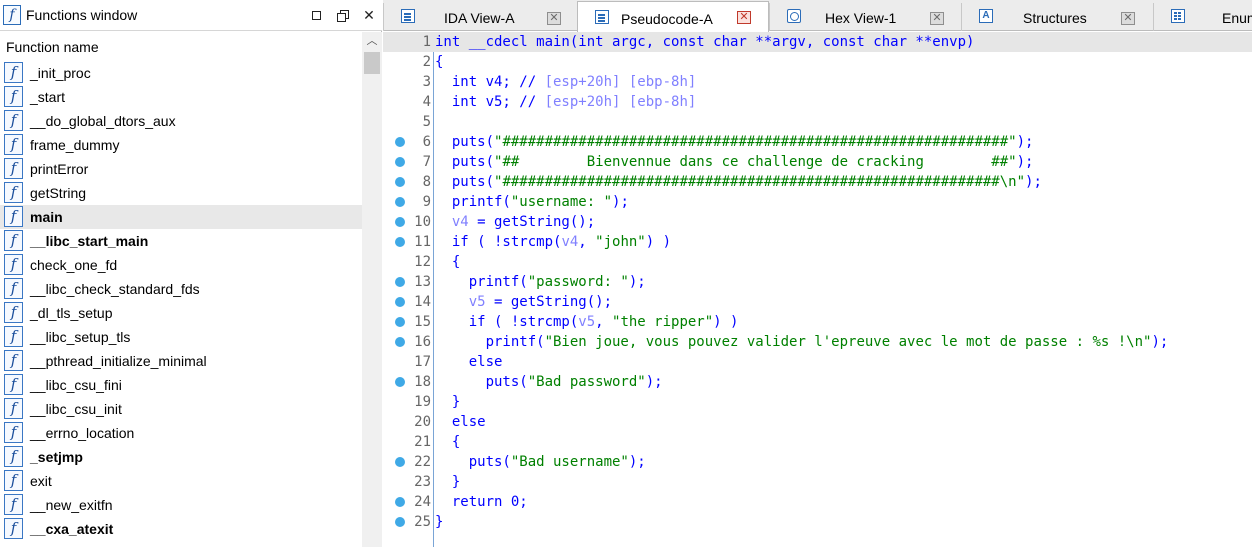 This screenshot has width=1252, height=547. Describe the element at coordinates (817, 482) in the screenshot. I see `code-line: 23 }` at that location.